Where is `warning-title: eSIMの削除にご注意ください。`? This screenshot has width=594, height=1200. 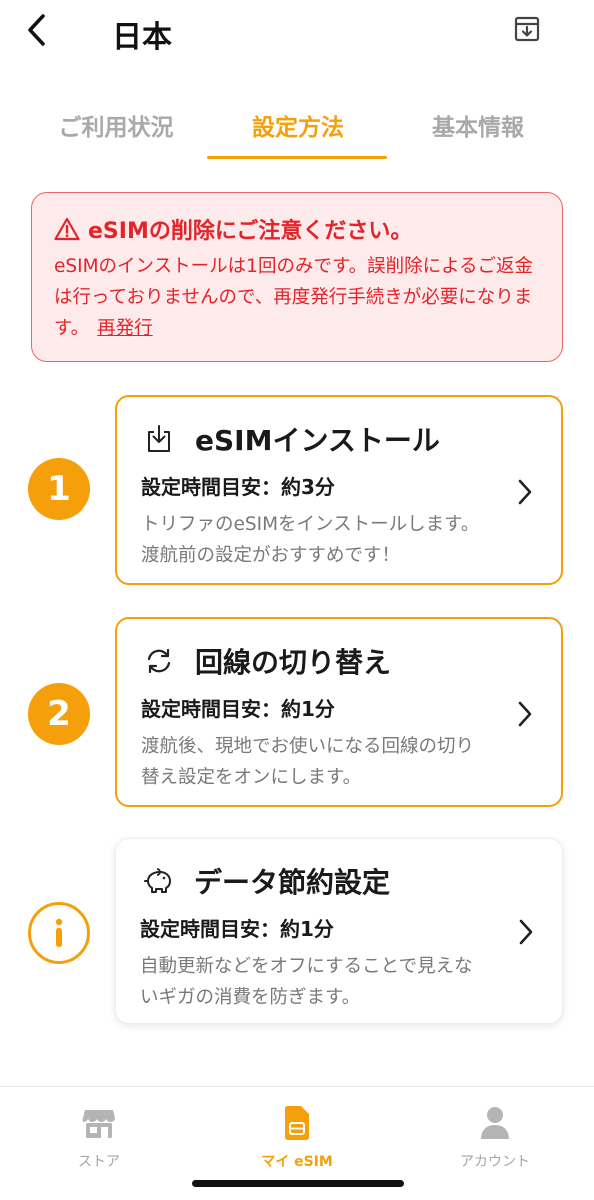
warning-title: eSIMの削除にご注意ください。 is located at coordinates (298, 229).